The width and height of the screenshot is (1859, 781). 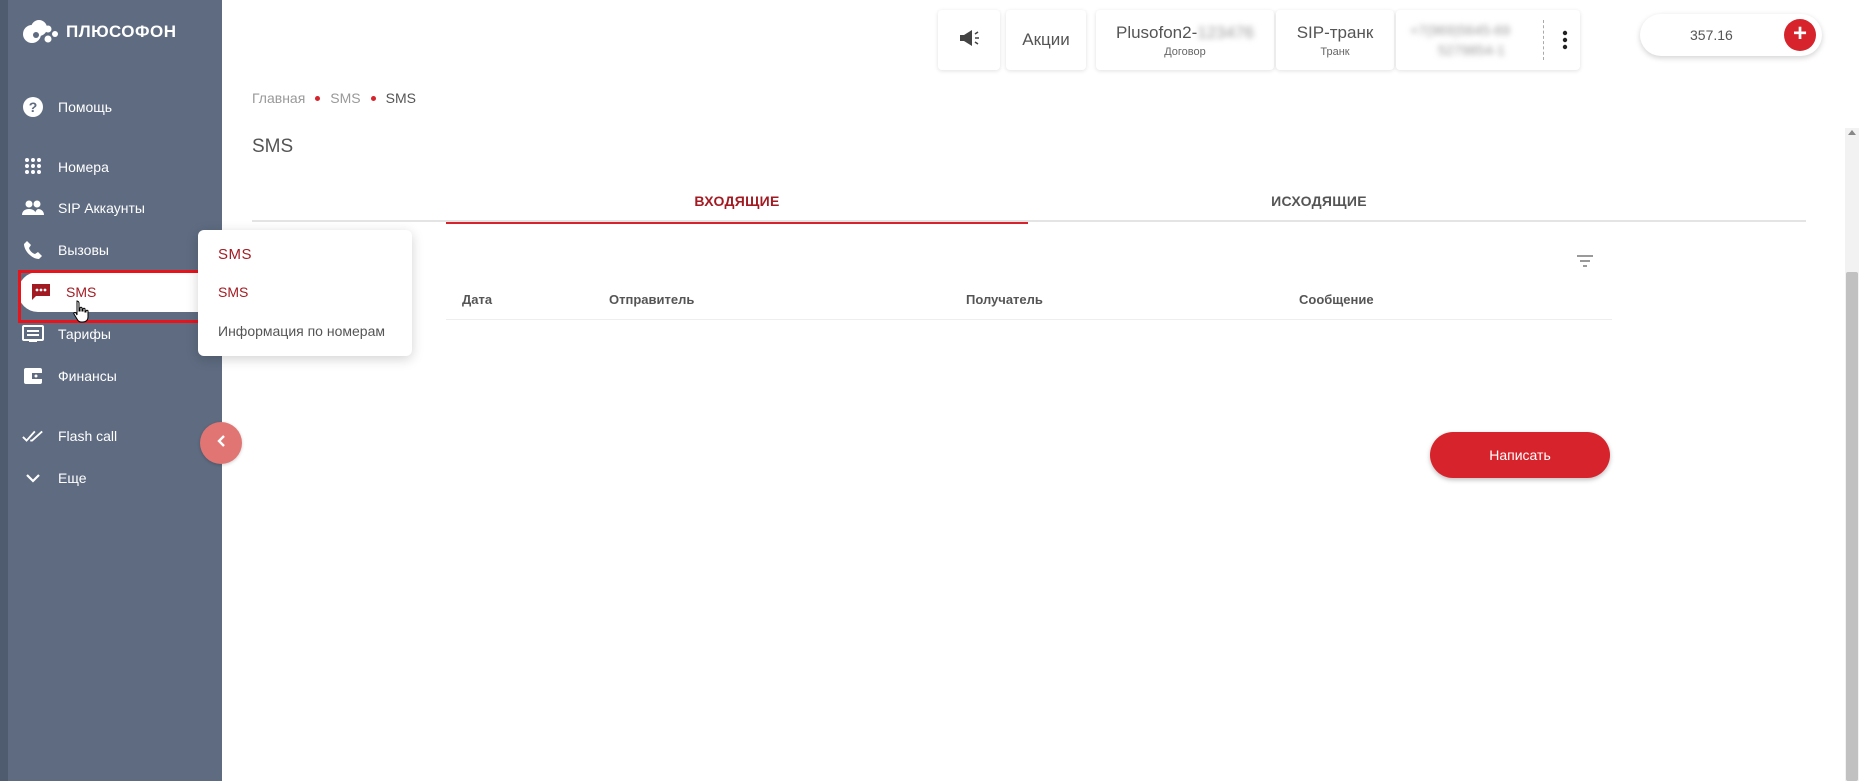 I want to click on scroll-up-arrow-icon, so click(x=1852, y=132).